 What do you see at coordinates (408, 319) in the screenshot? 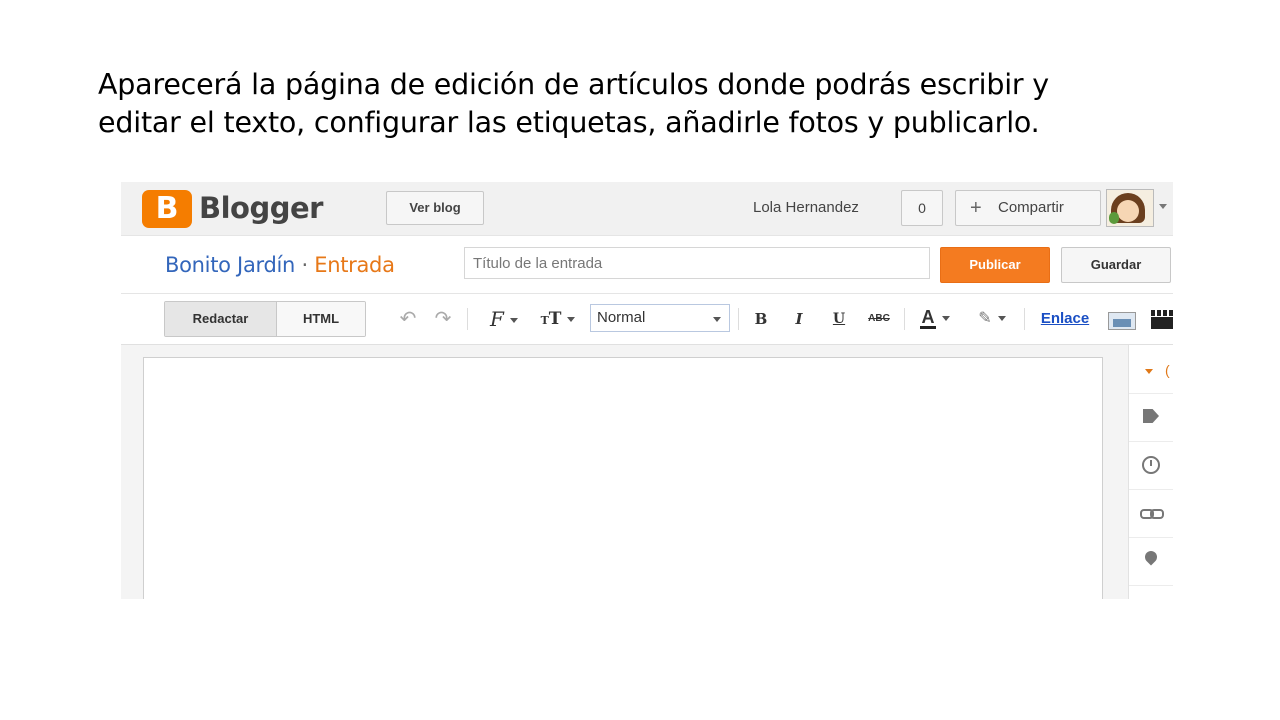
I see `undo-icon: ↶` at bounding box center [408, 319].